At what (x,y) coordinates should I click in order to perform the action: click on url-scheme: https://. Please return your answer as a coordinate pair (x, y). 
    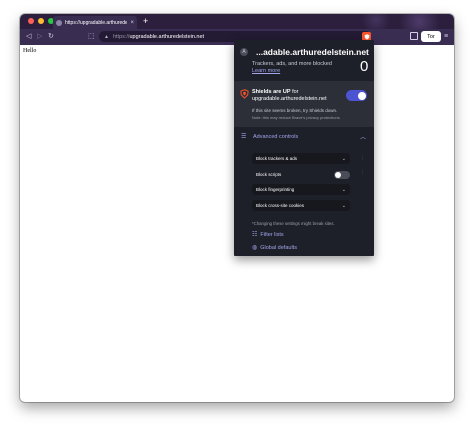
    Looking at the image, I should click on (121, 36).